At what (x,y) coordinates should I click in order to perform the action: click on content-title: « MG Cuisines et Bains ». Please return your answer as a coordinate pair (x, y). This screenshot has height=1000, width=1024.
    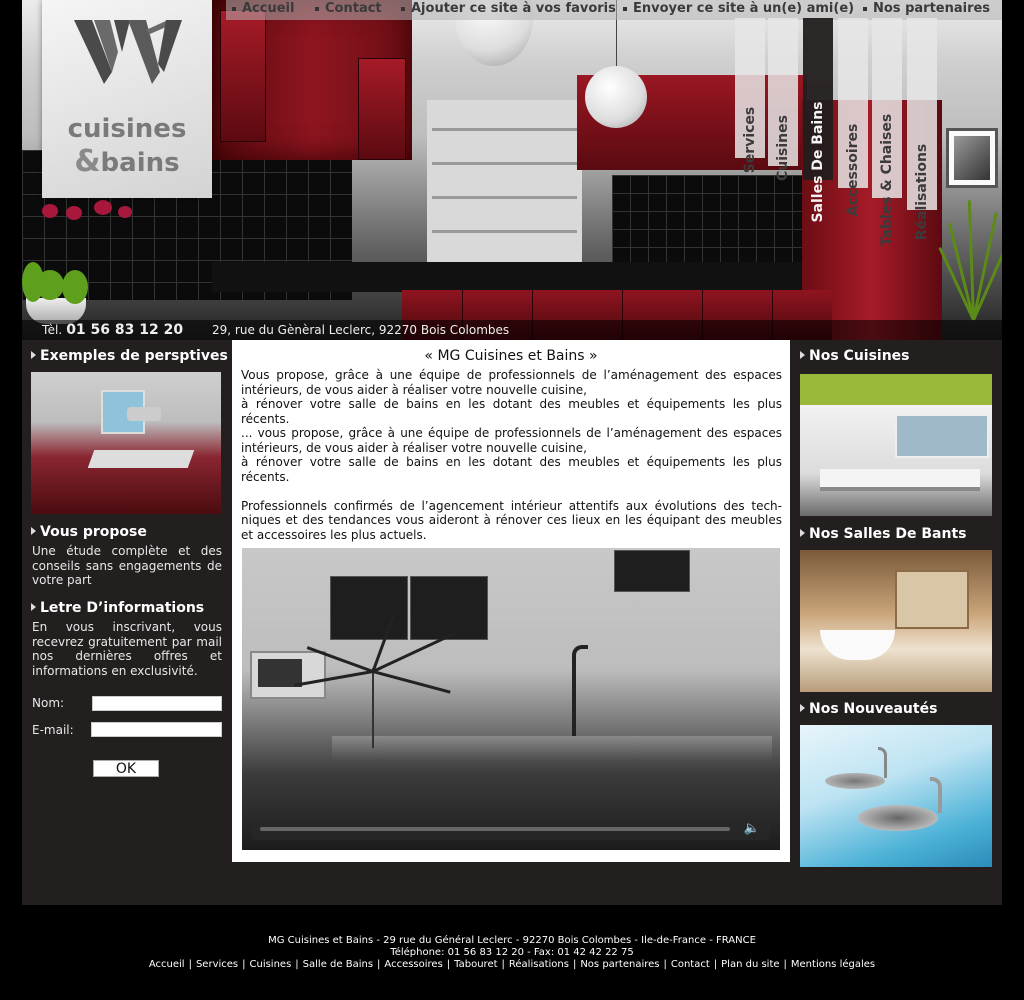
    Looking at the image, I should click on (511, 356).